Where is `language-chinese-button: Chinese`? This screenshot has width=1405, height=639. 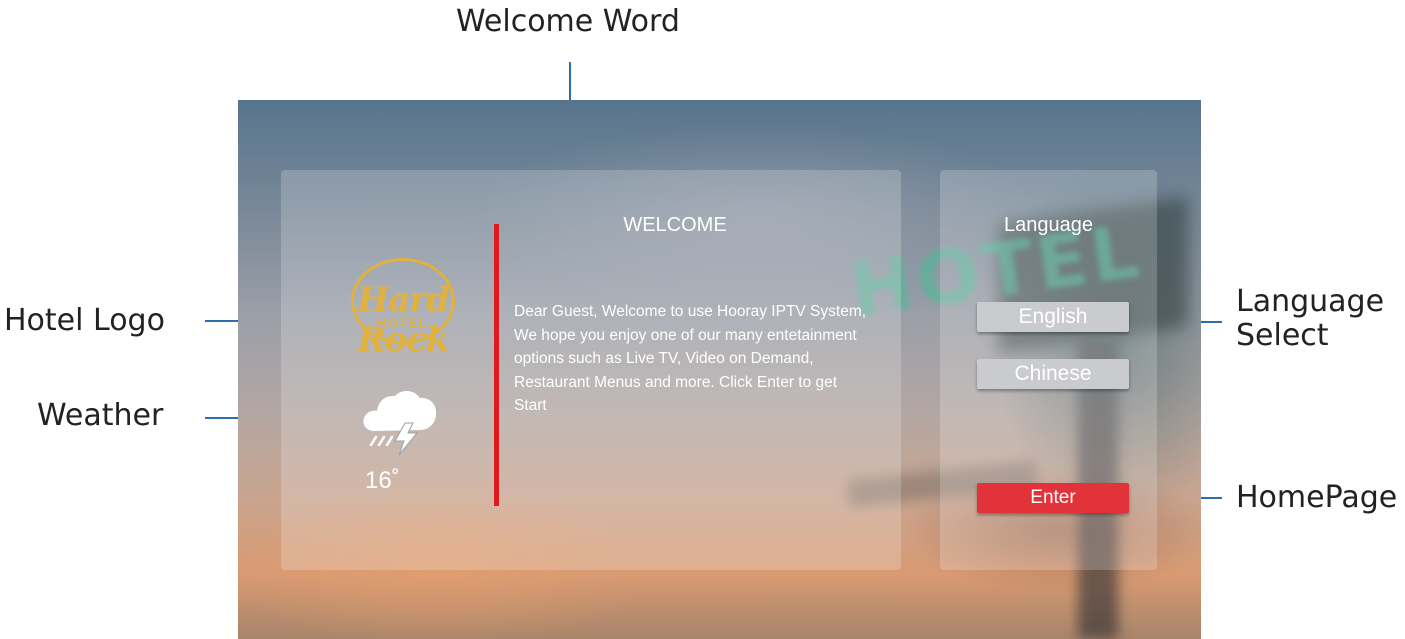 language-chinese-button: Chinese is located at coordinates (1053, 374).